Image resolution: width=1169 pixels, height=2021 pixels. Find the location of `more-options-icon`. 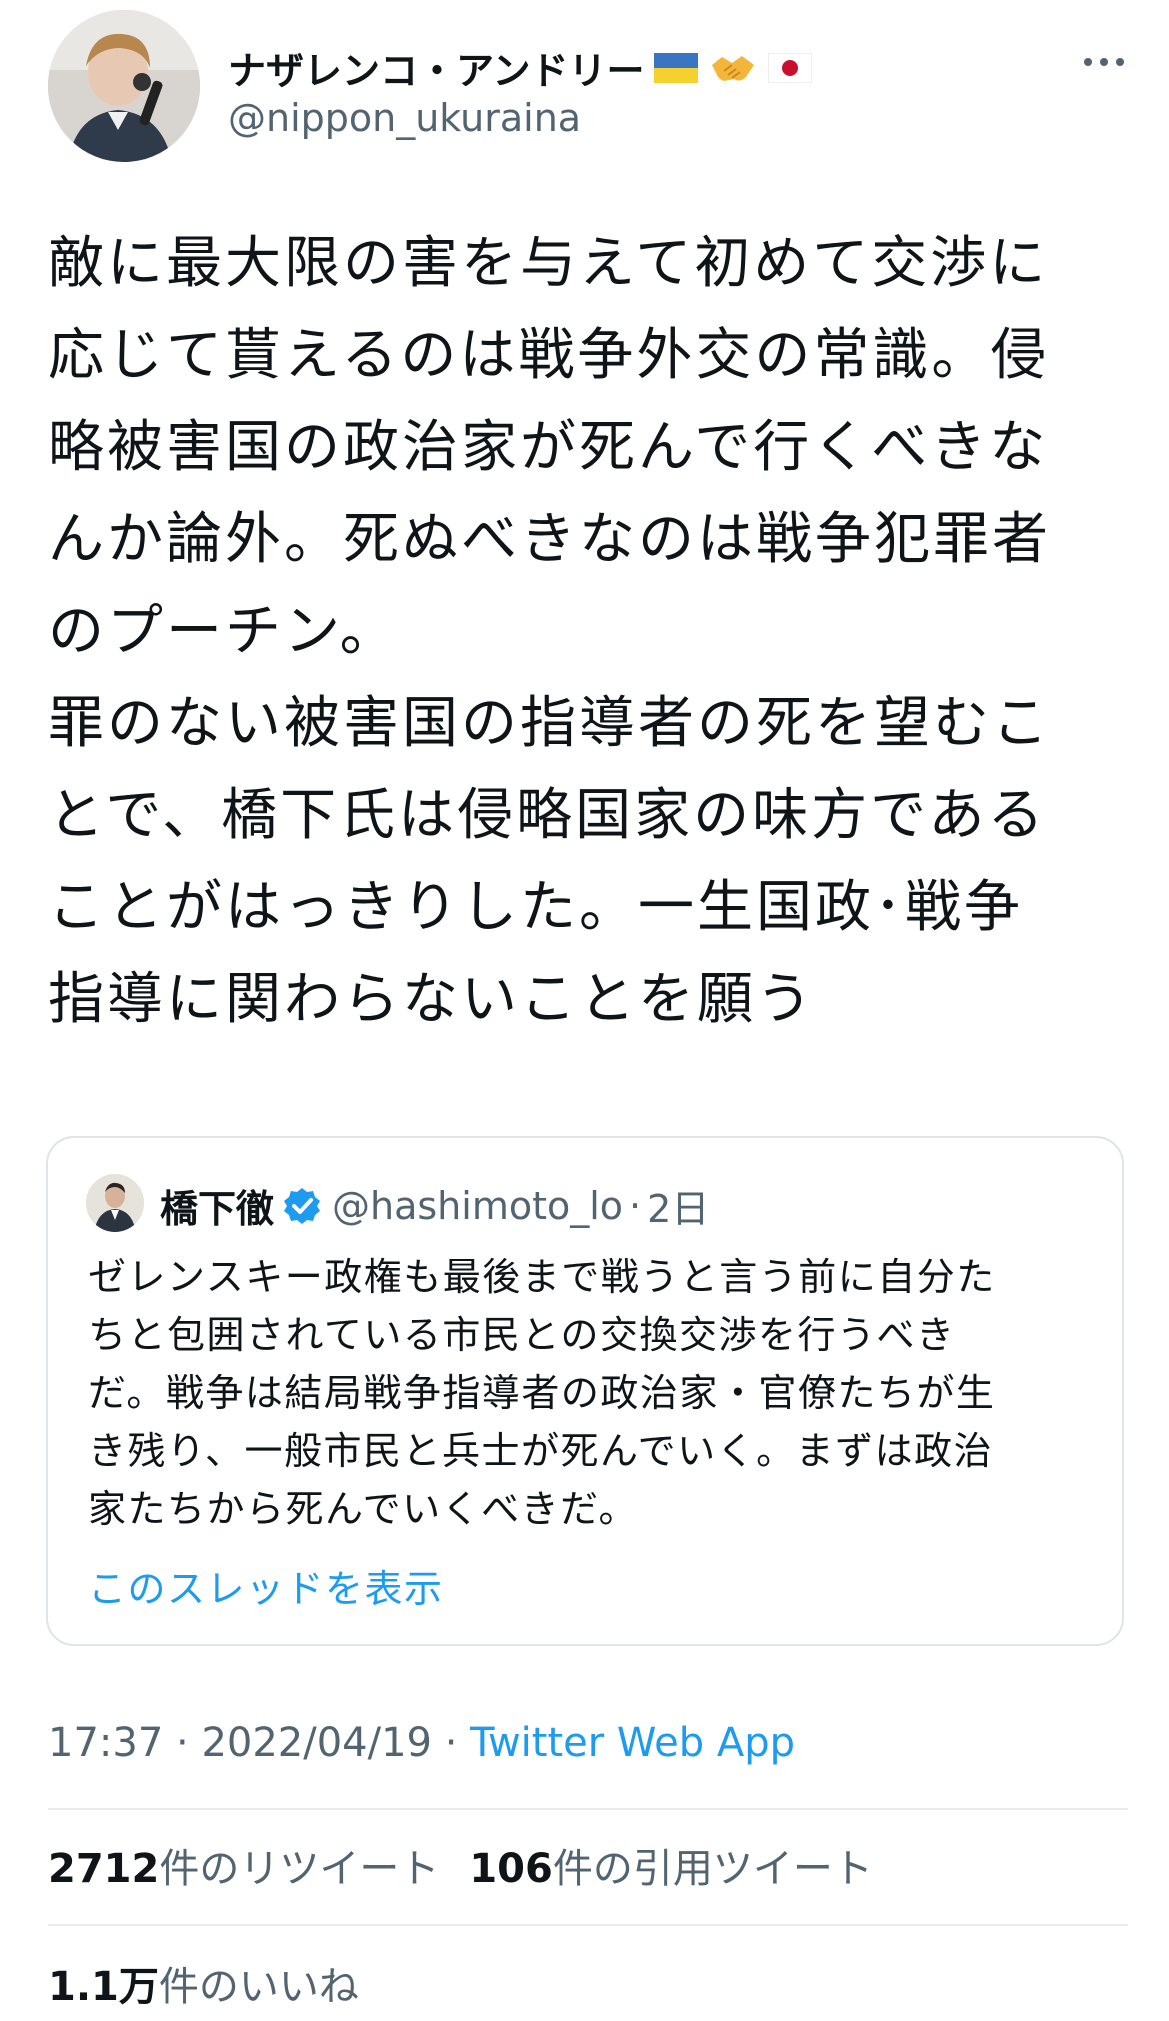

more-options-icon is located at coordinates (1104, 62).